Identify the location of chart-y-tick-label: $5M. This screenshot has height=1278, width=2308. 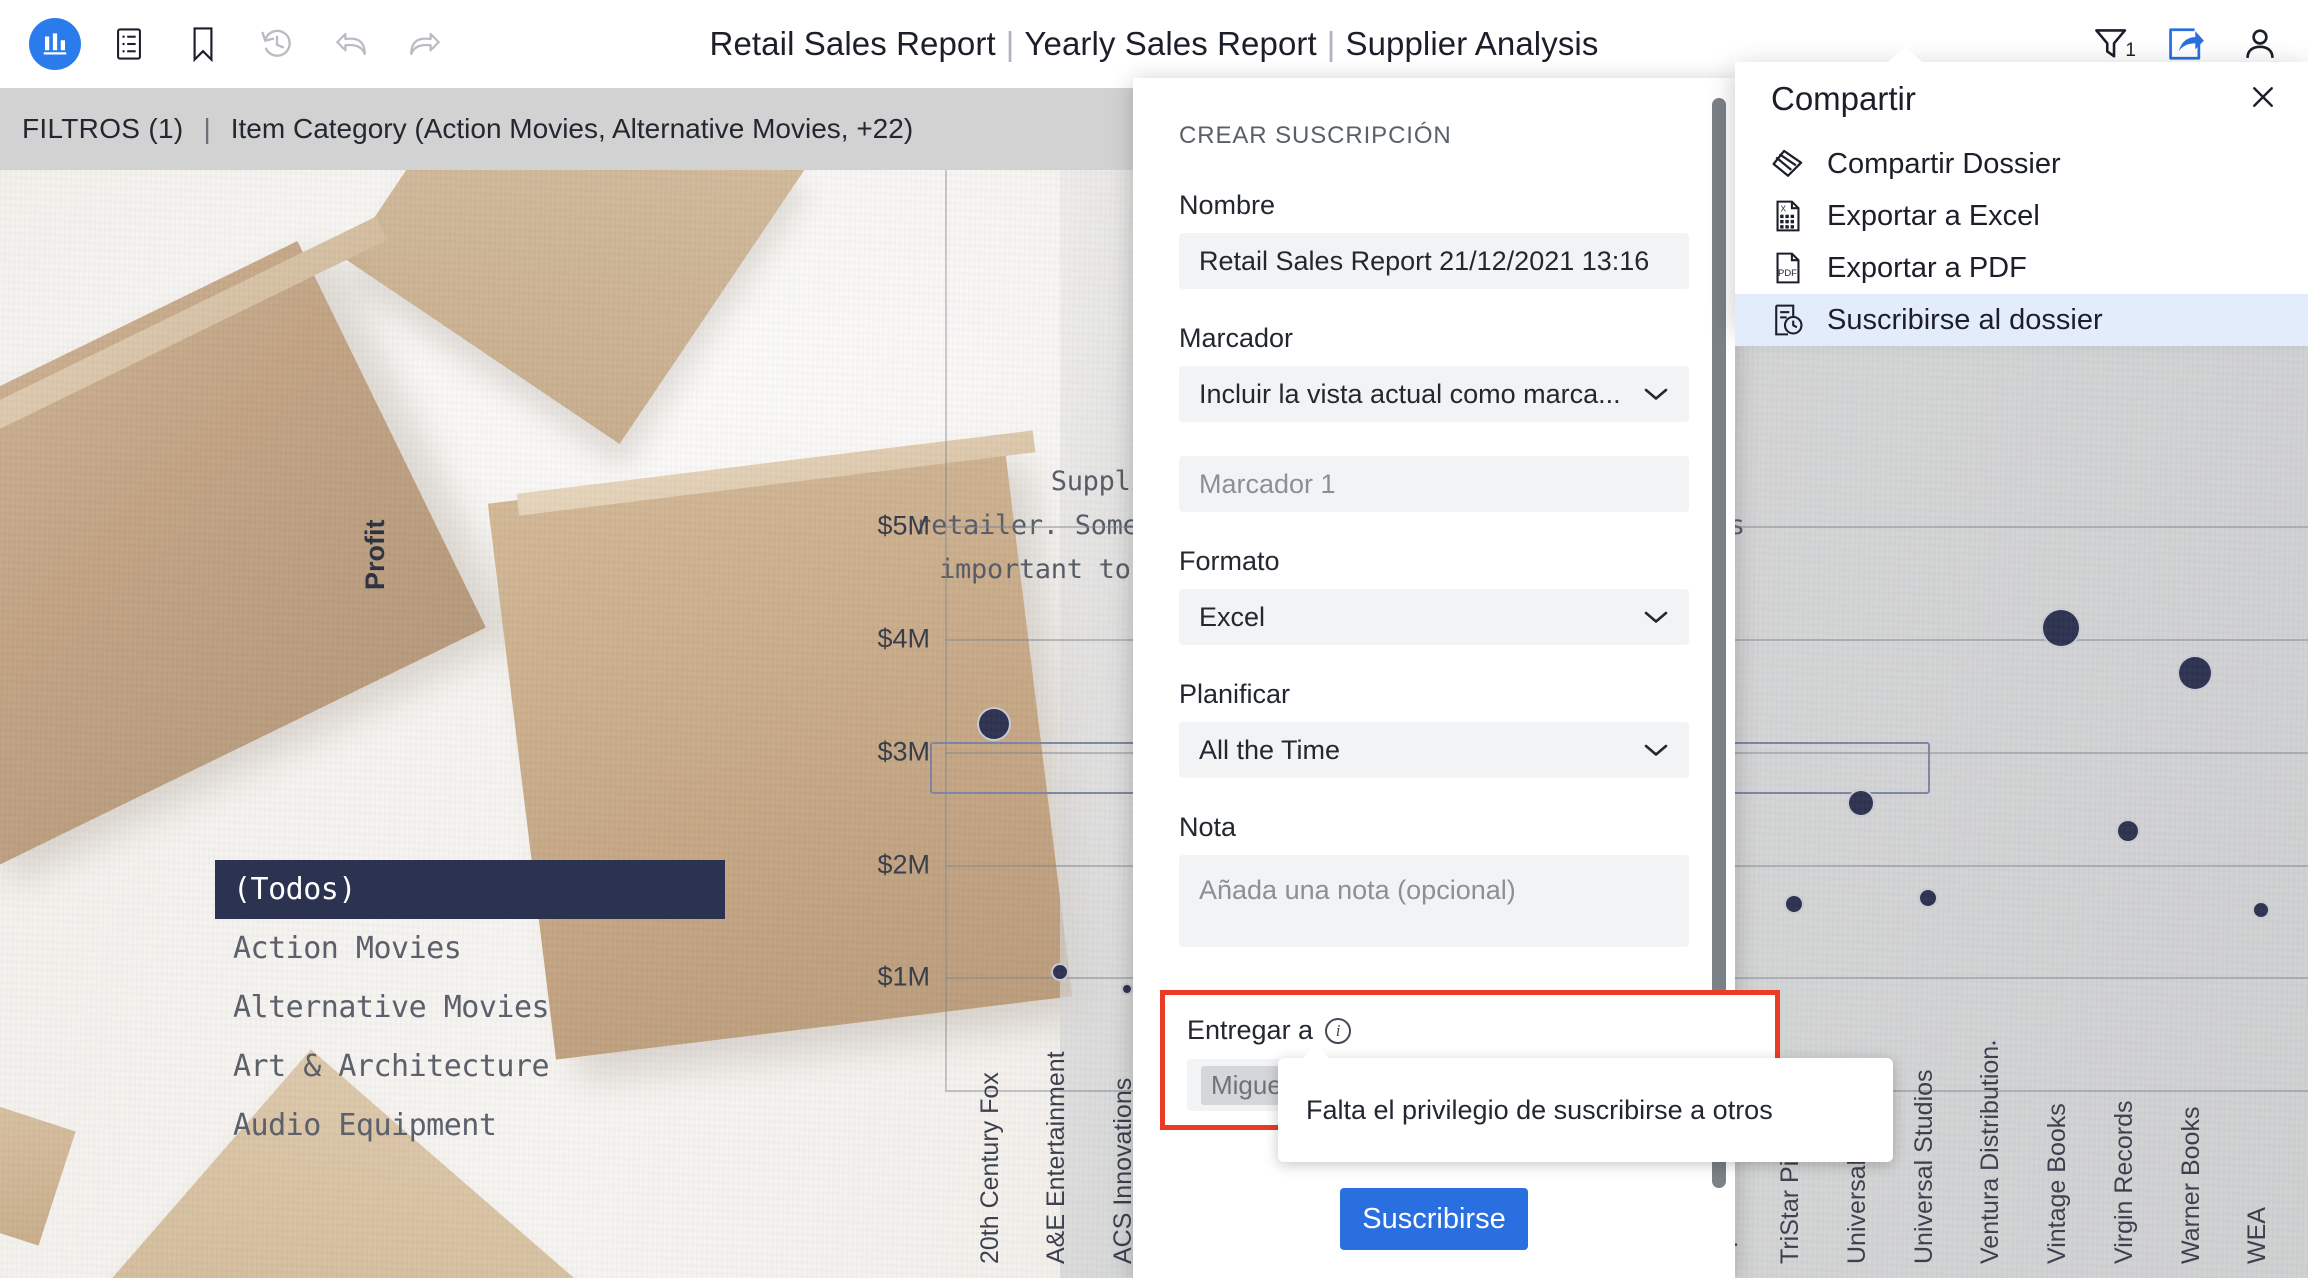
(903, 525).